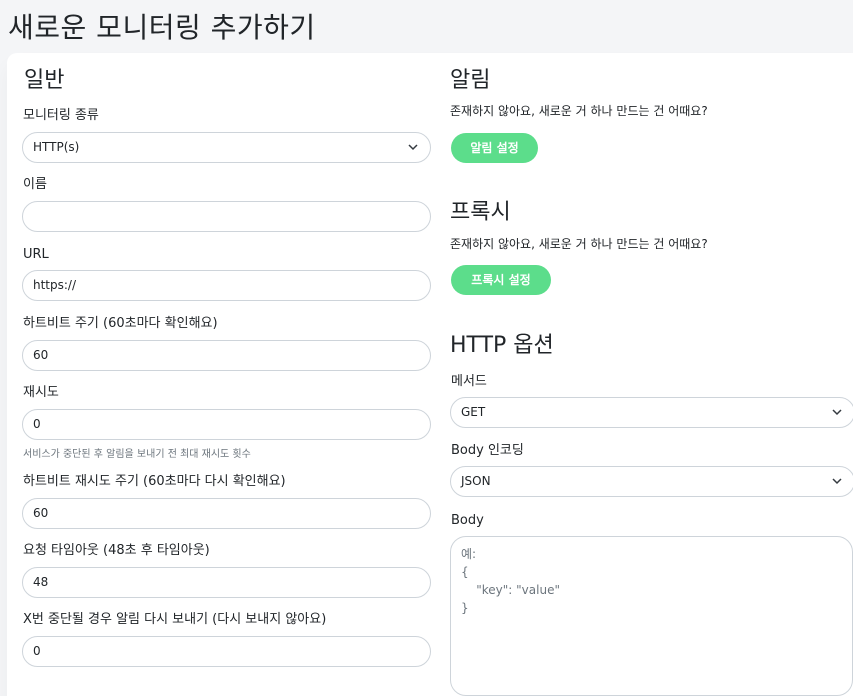  Describe the element at coordinates (226, 513) in the screenshot. I see `retry-interval-input: 60` at that location.